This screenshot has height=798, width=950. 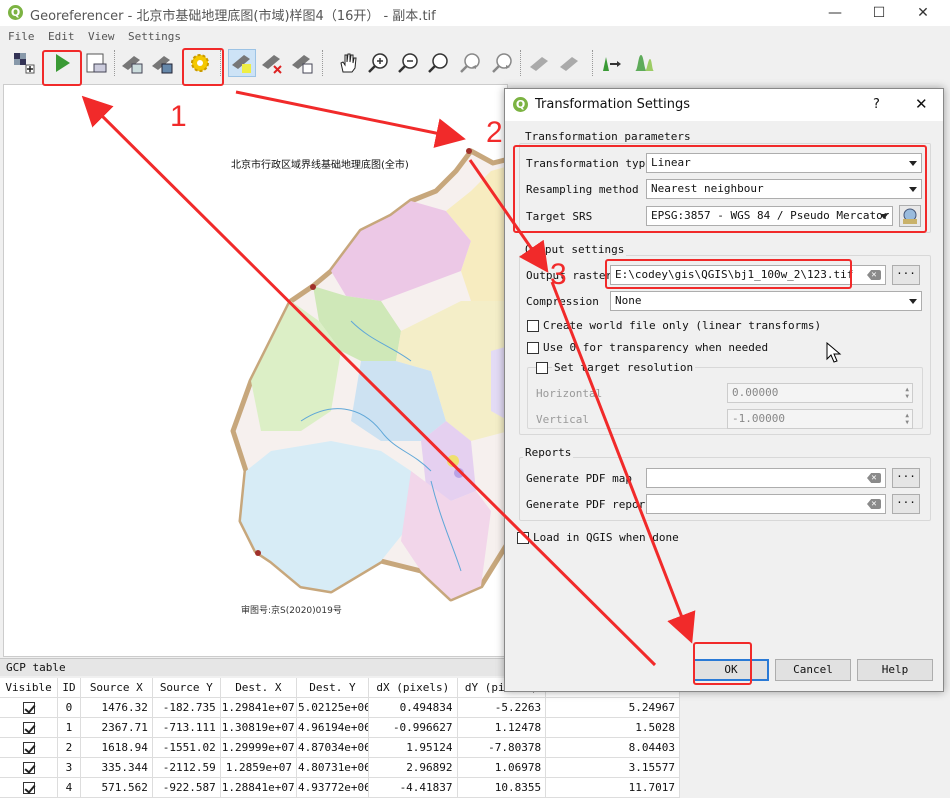 I want to click on gcp-source-y: -182.735, so click(x=186, y=707).